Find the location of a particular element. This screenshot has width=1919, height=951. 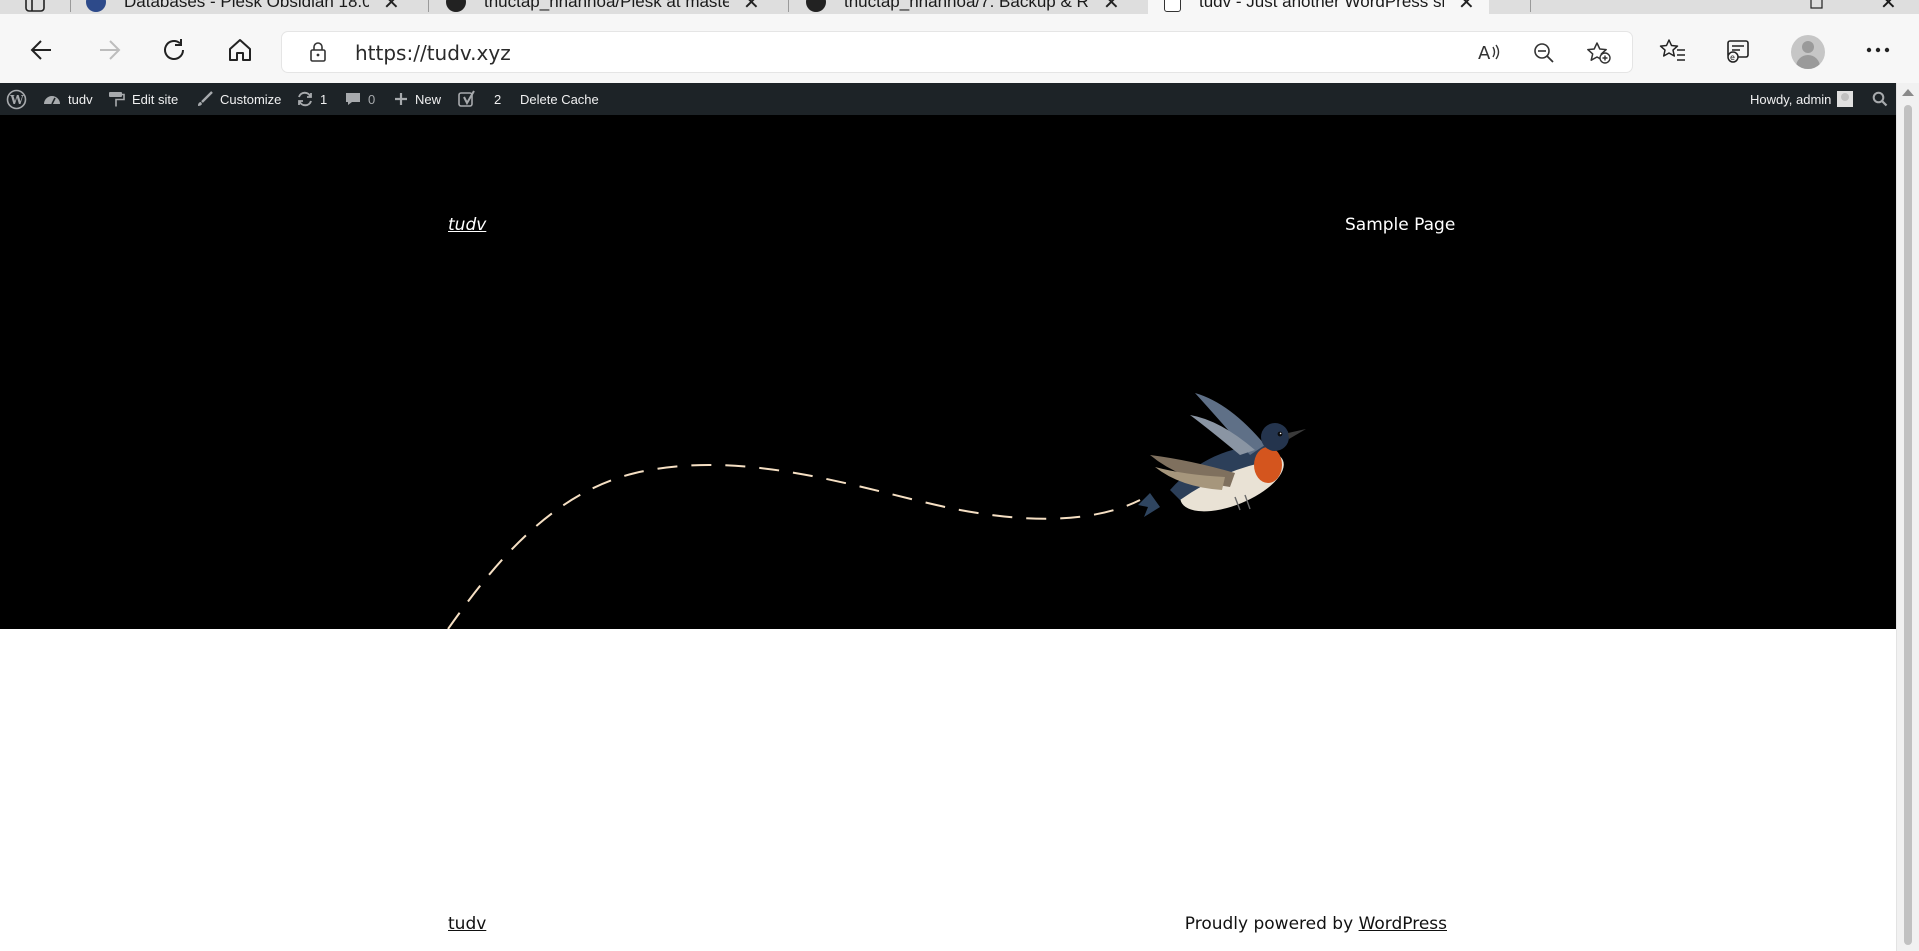

admin-bar-yoast: 2 is located at coordinates (479, 99).